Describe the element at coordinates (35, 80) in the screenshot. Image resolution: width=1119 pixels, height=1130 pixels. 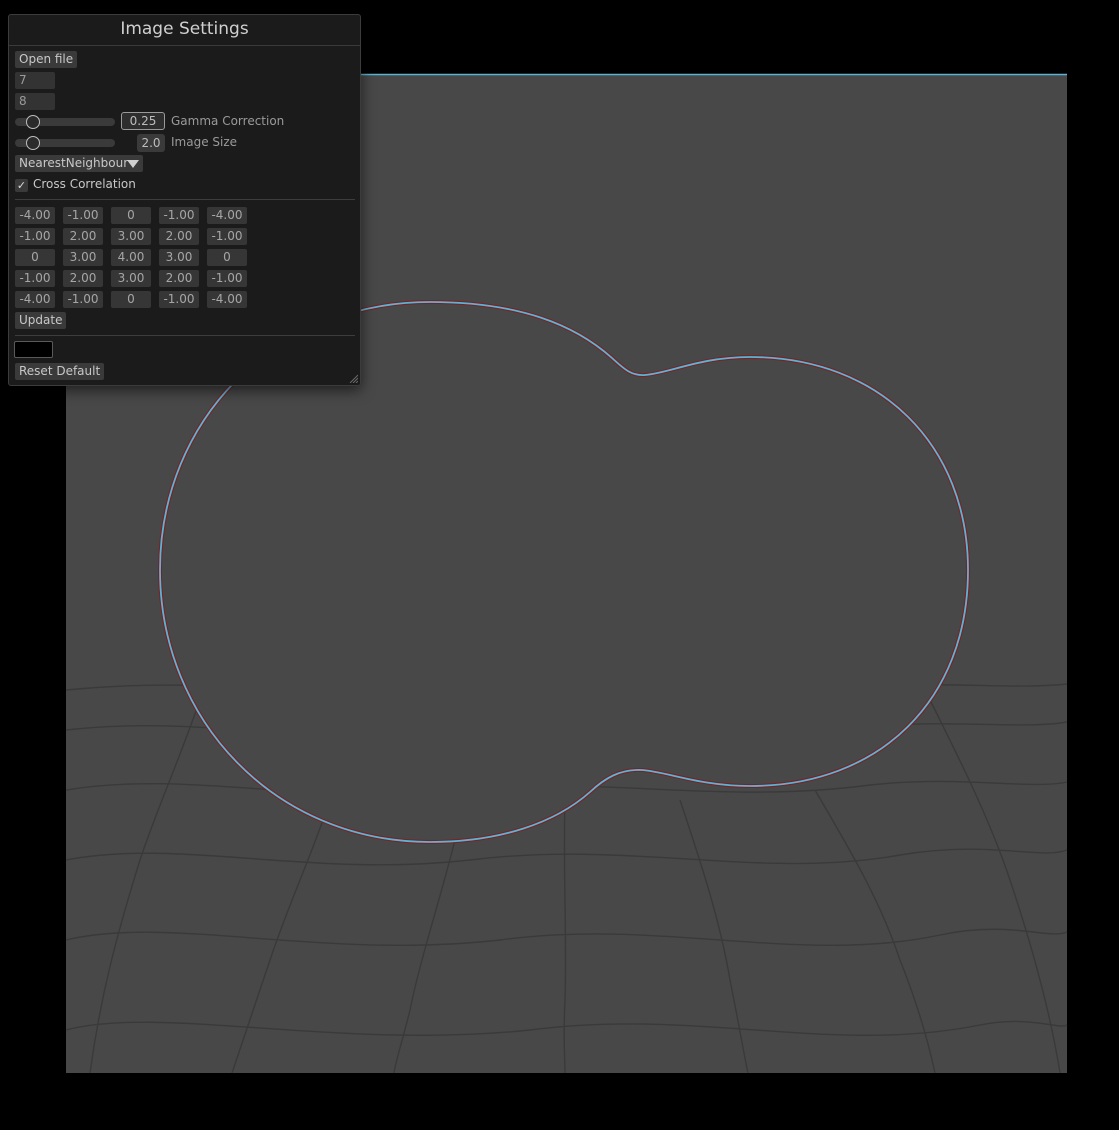
I see `width-input: 7` at that location.